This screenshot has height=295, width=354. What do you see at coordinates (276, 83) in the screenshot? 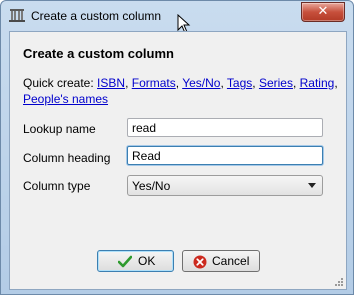
I see `quick-link-series: Series` at bounding box center [276, 83].